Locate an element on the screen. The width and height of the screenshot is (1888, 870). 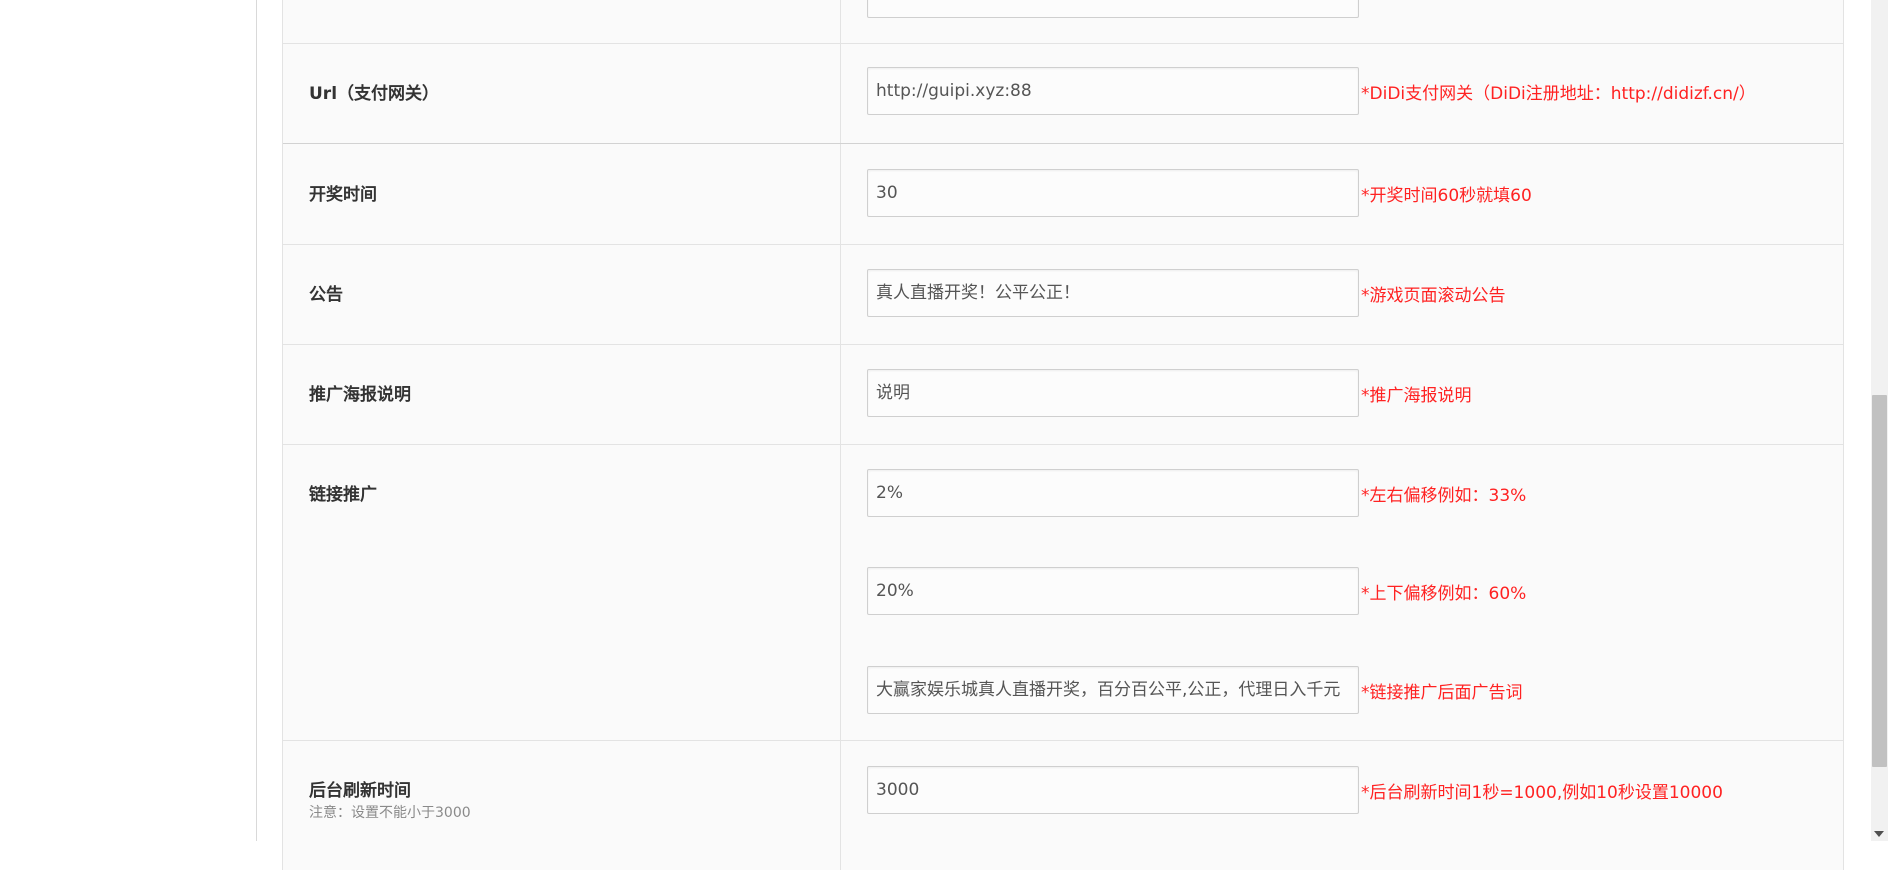
url-input: http://guipi.xyz:88 is located at coordinates (1113, 91).